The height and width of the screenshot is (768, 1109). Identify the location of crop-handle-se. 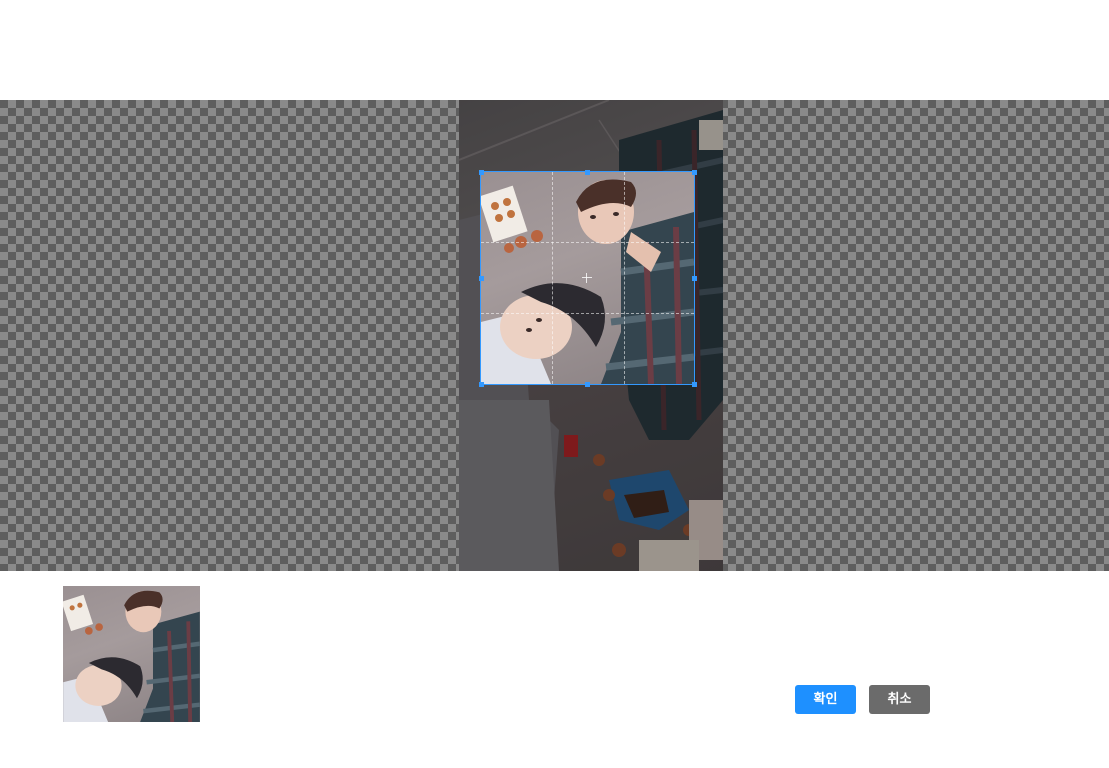
(694, 384).